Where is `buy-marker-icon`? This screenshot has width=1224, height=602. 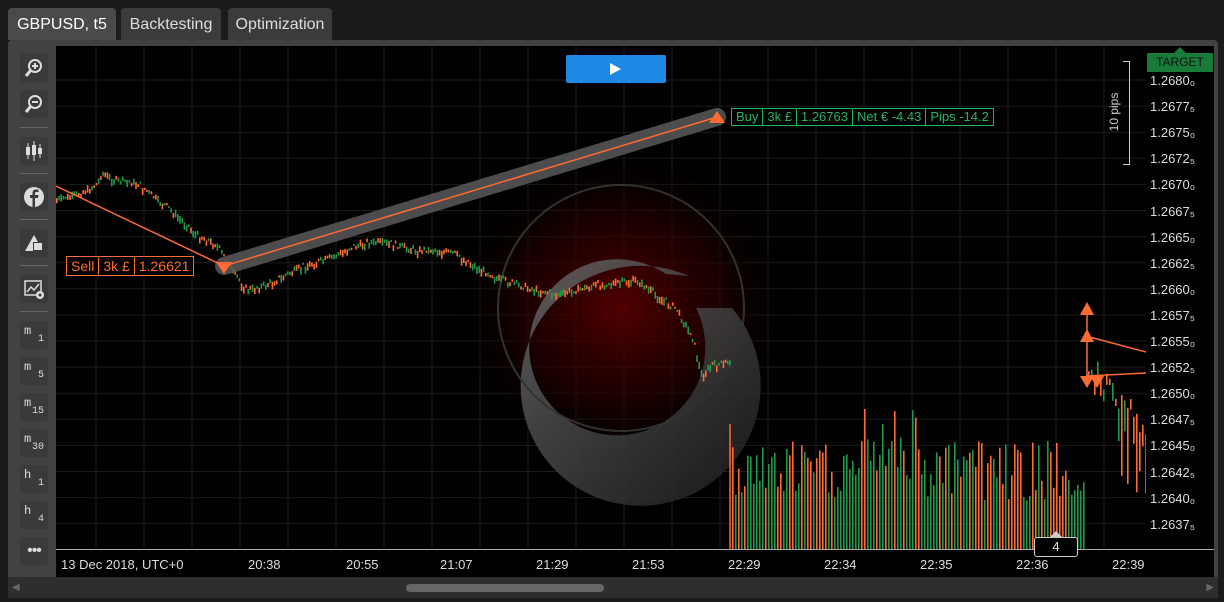 buy-marker-icon is located at coordinates (1087, 335).